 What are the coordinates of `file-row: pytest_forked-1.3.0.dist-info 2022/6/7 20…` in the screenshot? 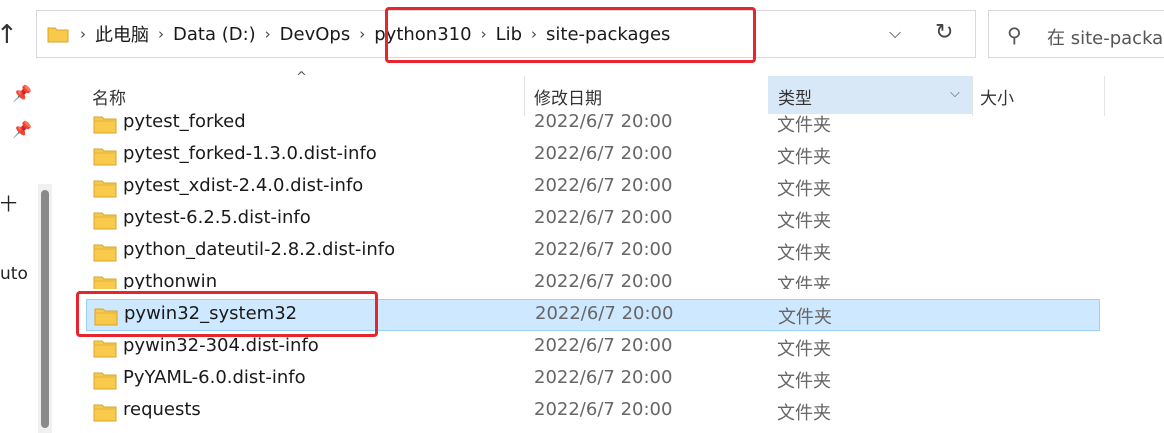 It's located at (612, 155).